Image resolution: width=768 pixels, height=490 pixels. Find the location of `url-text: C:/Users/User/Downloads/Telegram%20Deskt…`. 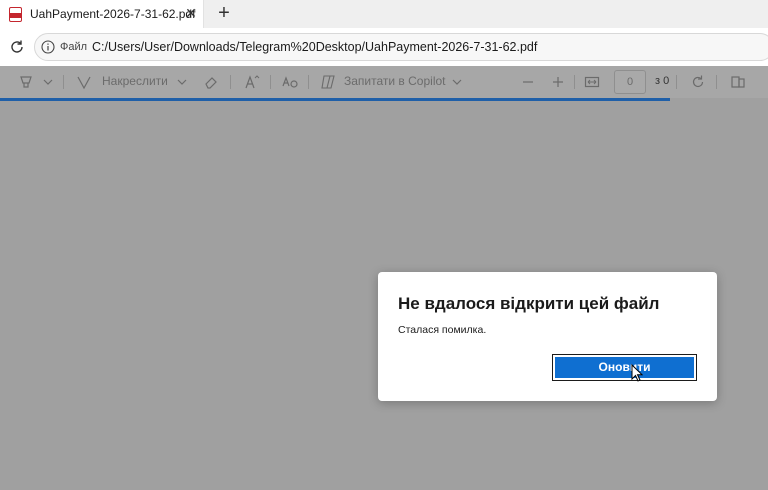

url-text: C:/Users/User/Downloads/Telegram%20Deskt… is located at coordinates (314, 47).